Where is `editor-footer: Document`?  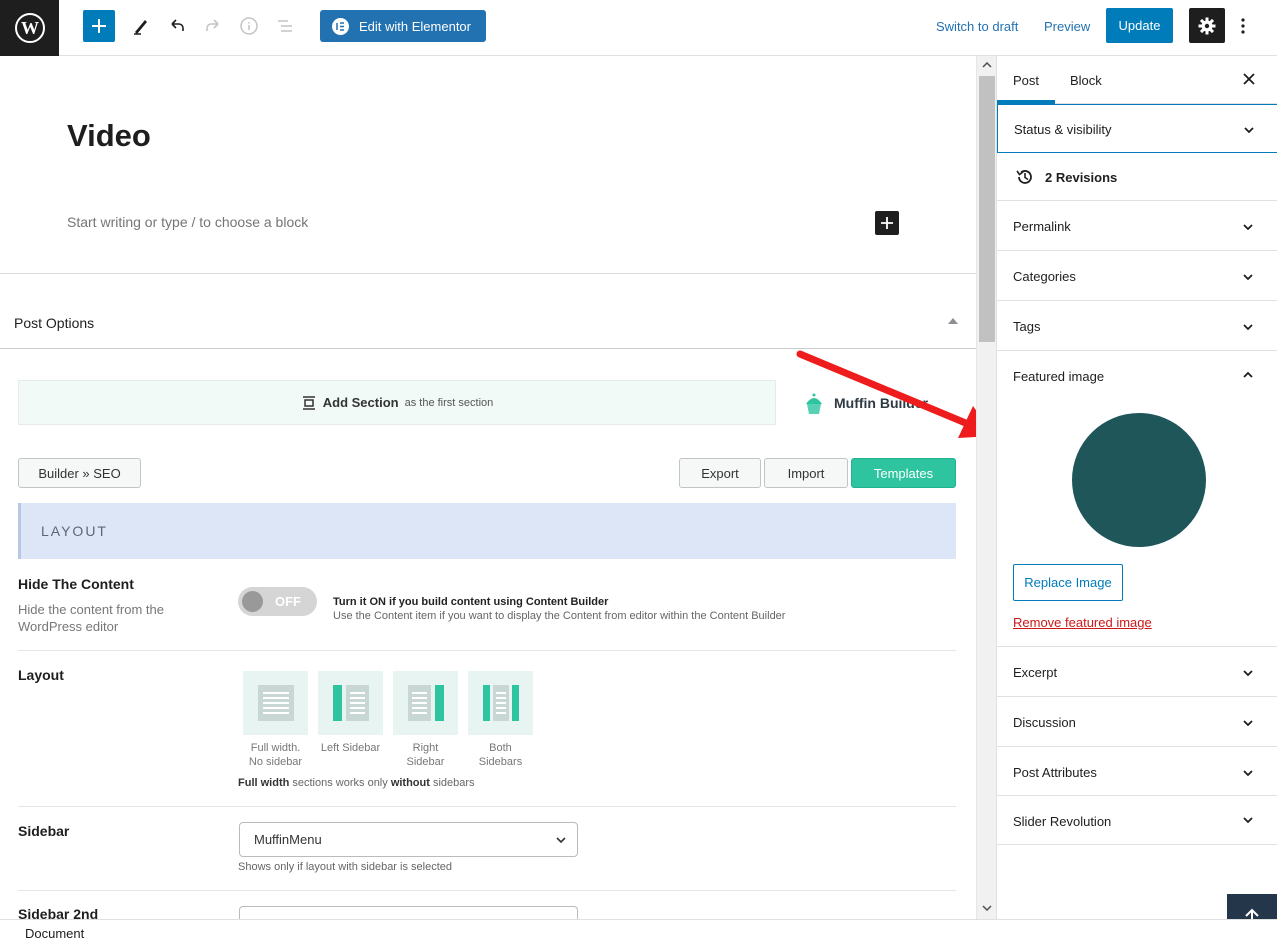 editor-footer: Document is located at coordinates (638, 929).